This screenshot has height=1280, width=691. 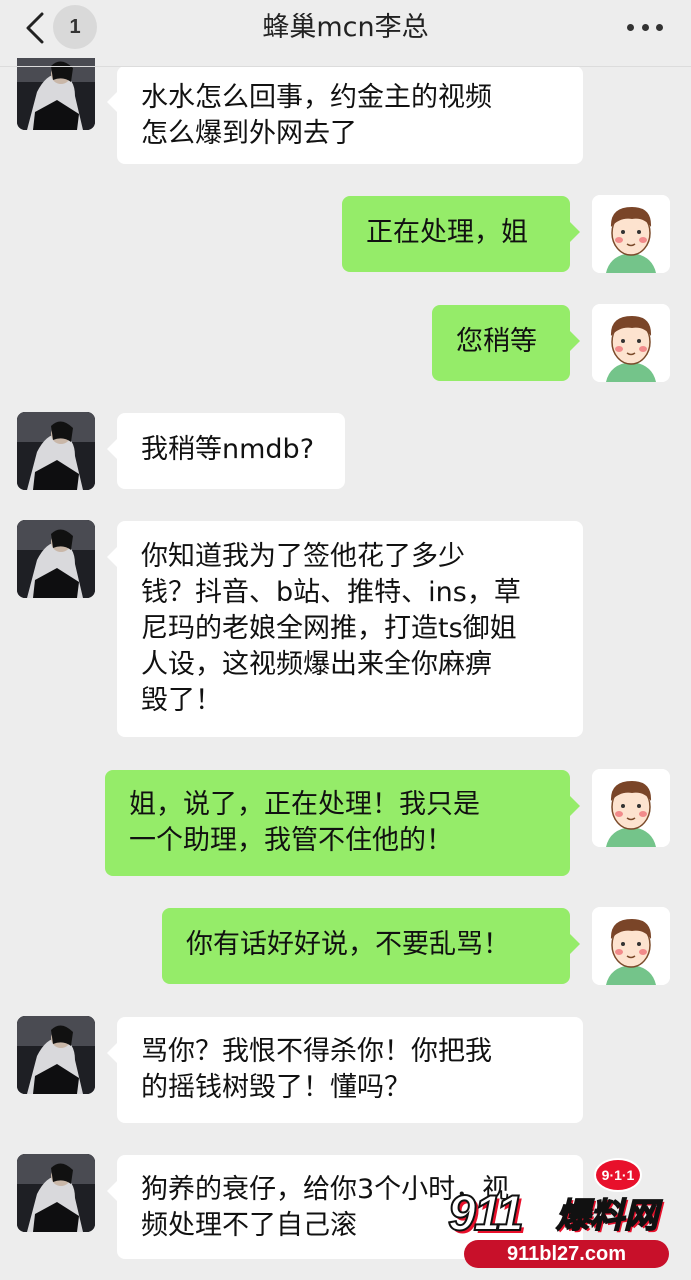 What do you see at coordinates (486, 1213) in the screenshot?
I see `watermark-logo-number: 911` at bounding box center [486, 1213].